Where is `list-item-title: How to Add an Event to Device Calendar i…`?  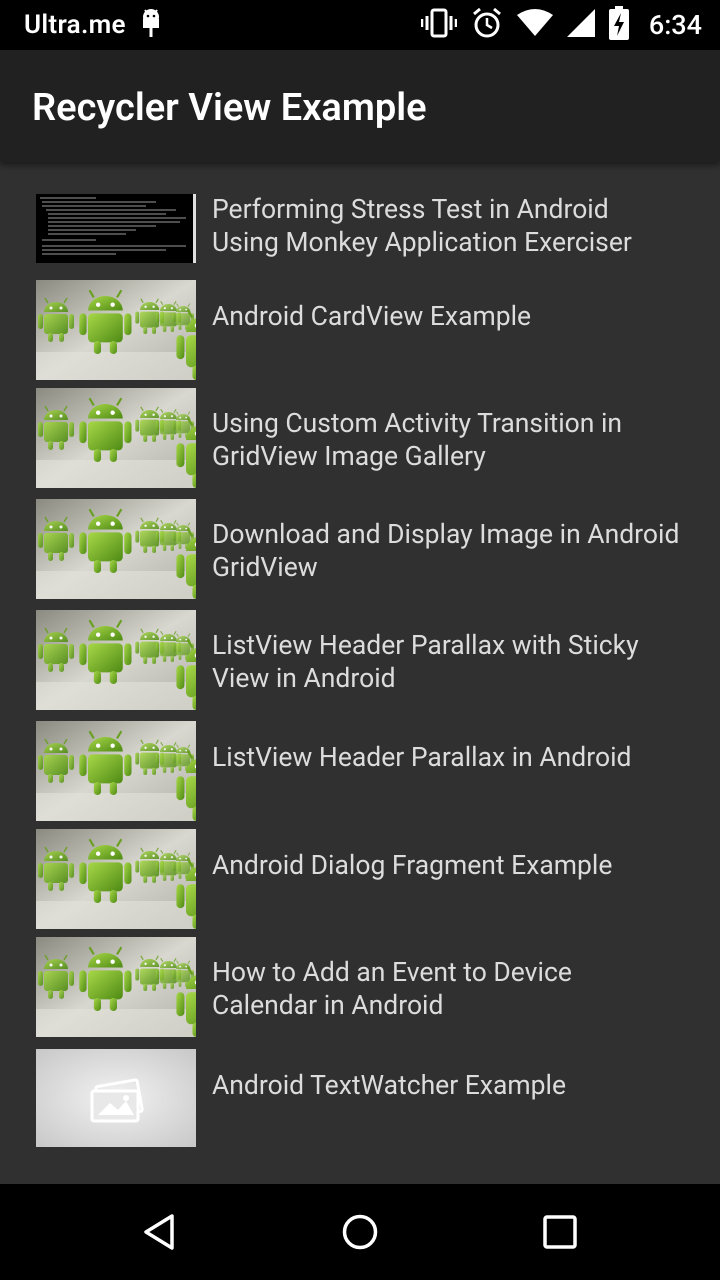 list-item-title: How to Add an Event to Device Calendar i… is located at coordinates (392, 989).